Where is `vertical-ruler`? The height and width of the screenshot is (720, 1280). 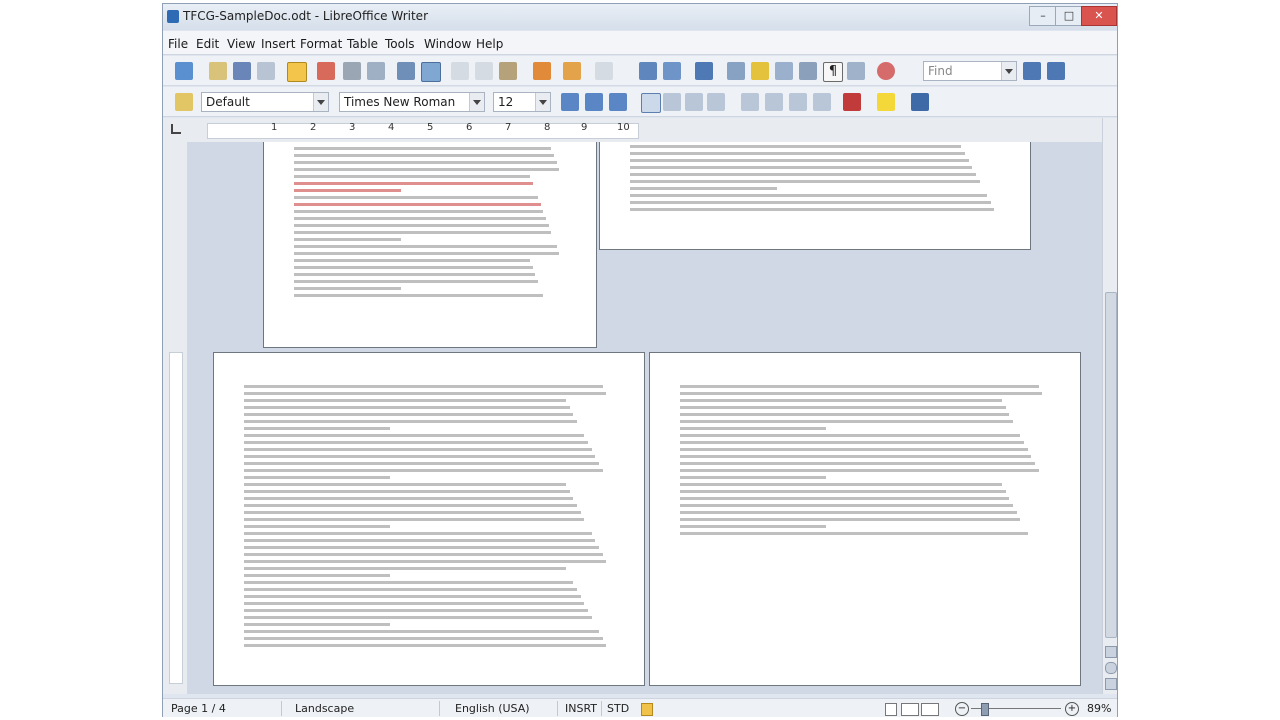 vertical-ruler is located at coordinates (175, 418).